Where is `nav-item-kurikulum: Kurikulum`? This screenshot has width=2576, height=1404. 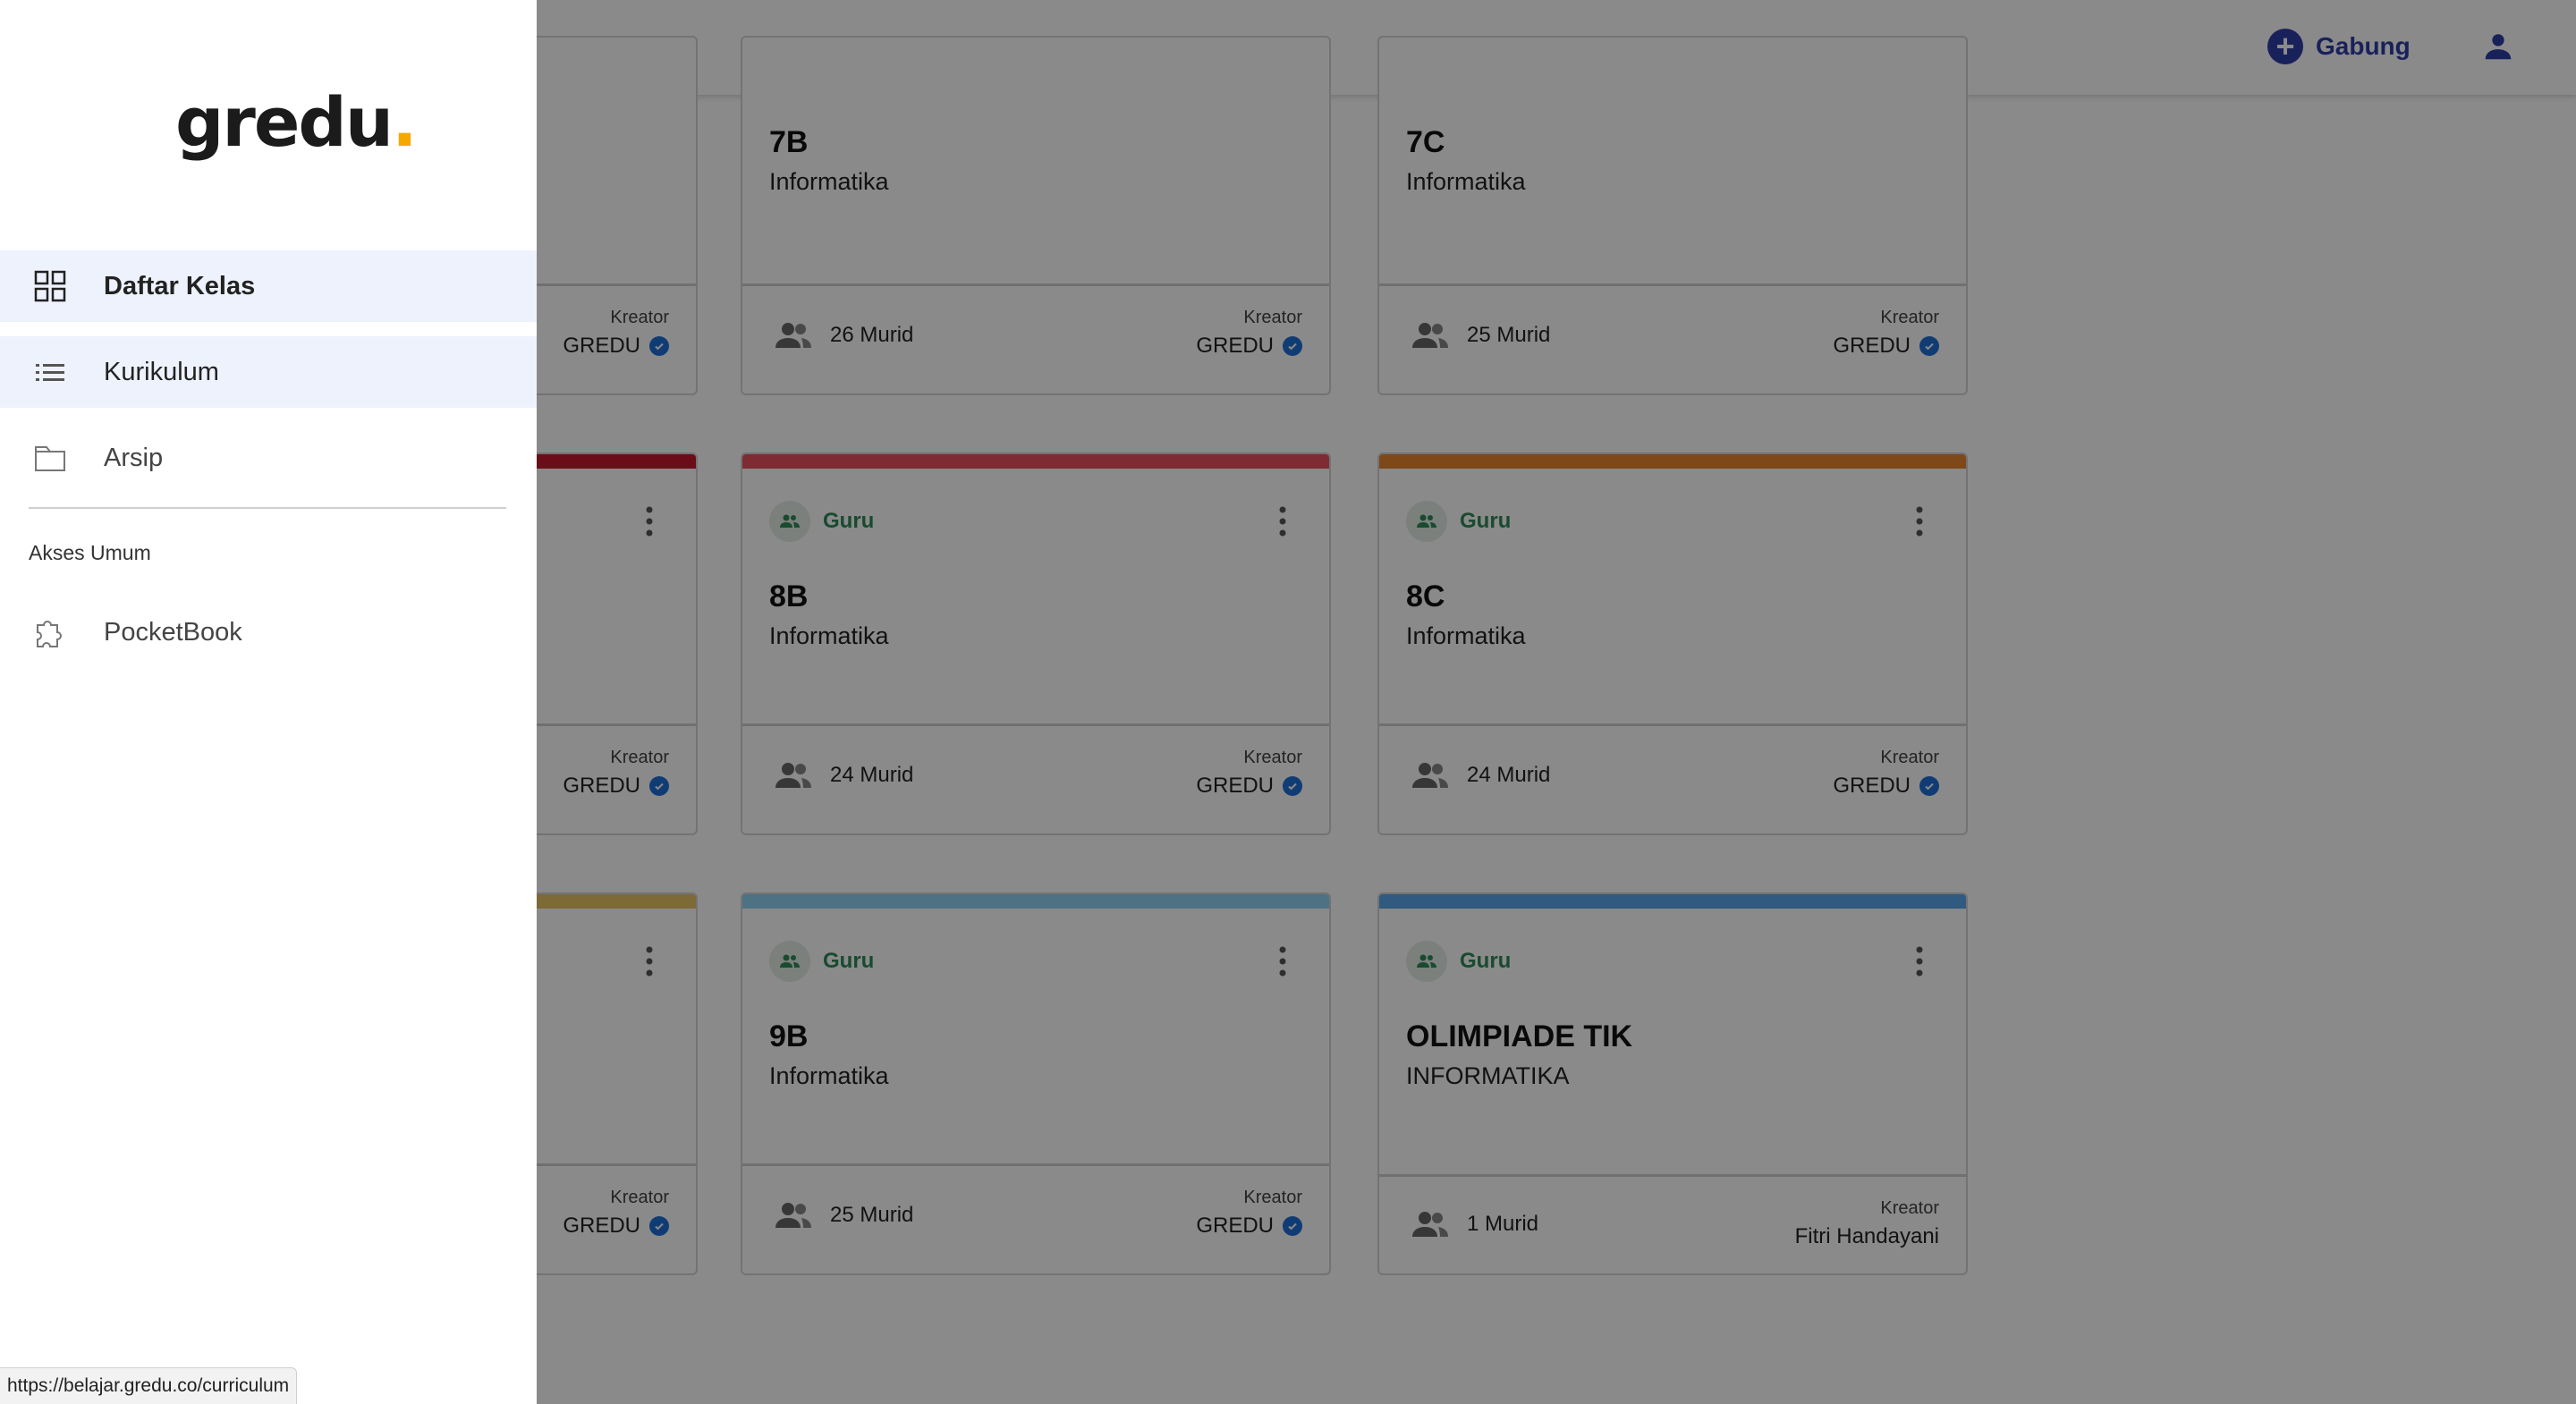 nav-item-kurikulum: Kurikulum is located at coordinates (268, 372).